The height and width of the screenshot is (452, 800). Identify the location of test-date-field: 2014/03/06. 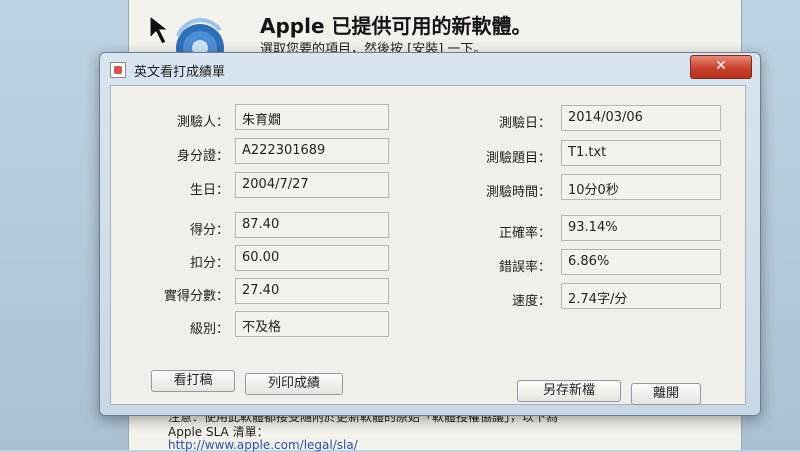
(641, 118).